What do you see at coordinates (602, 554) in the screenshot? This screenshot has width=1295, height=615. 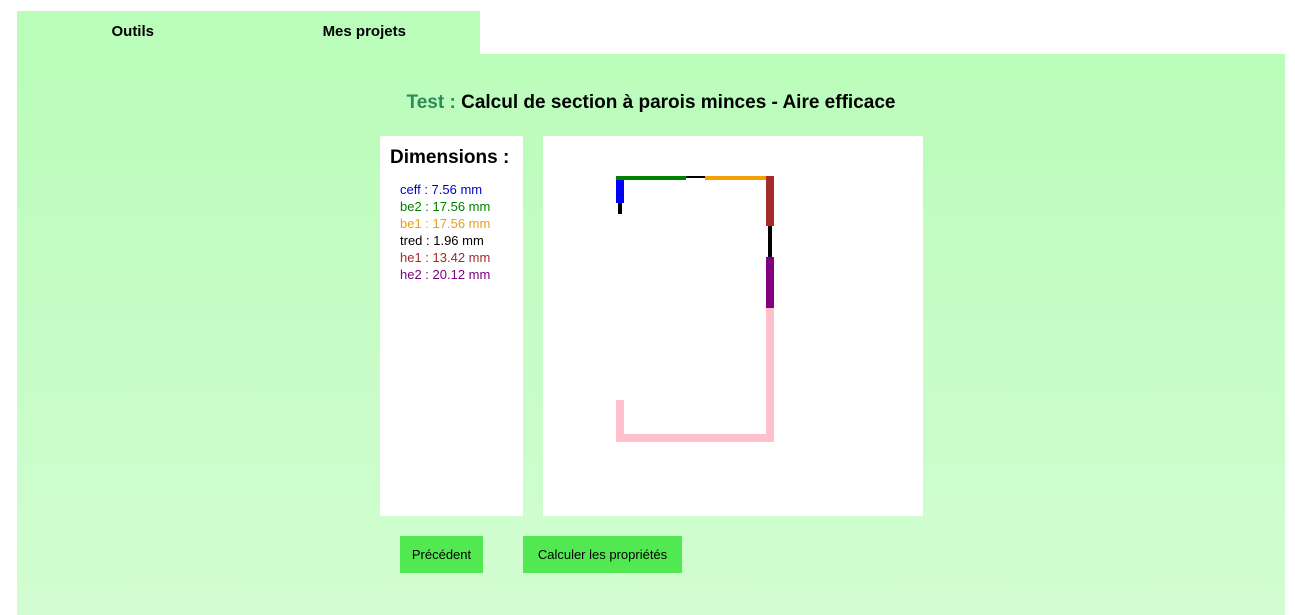 I see `calculate-properties-button: Calculer les propriétés` at bounding box center [602, 554].